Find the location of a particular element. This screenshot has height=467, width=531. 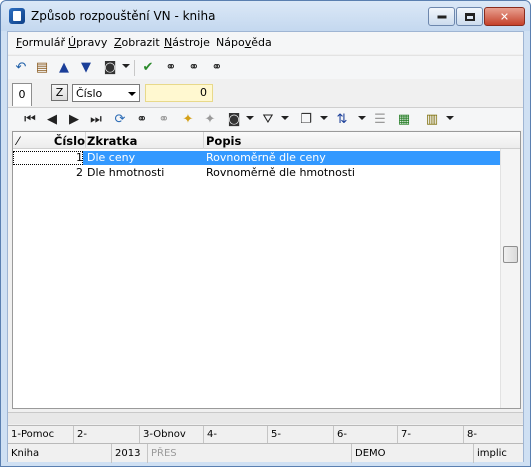

list-icon: ☰ is located at coordinates (380, 120).